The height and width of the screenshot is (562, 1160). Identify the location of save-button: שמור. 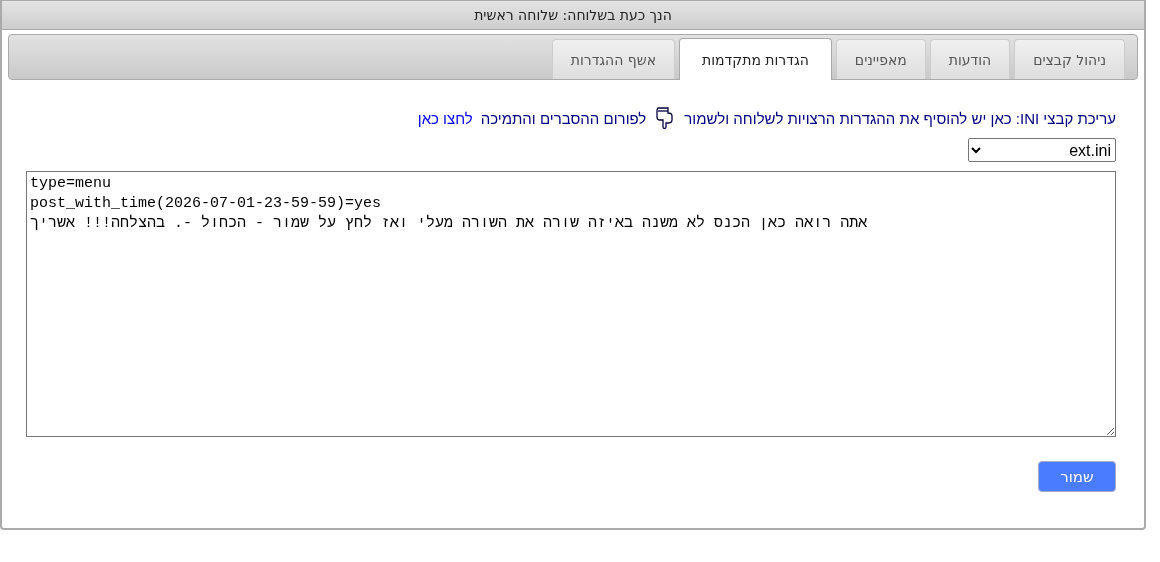
(1077, 476).